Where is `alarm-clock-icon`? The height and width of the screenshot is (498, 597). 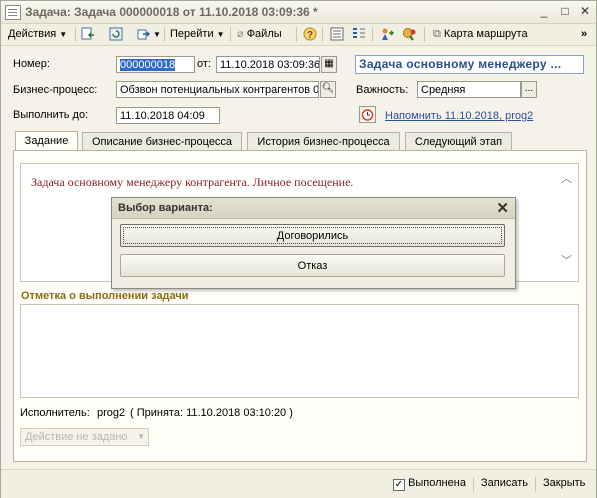
alarm-clock-icon is located at coordinates (367, 114).